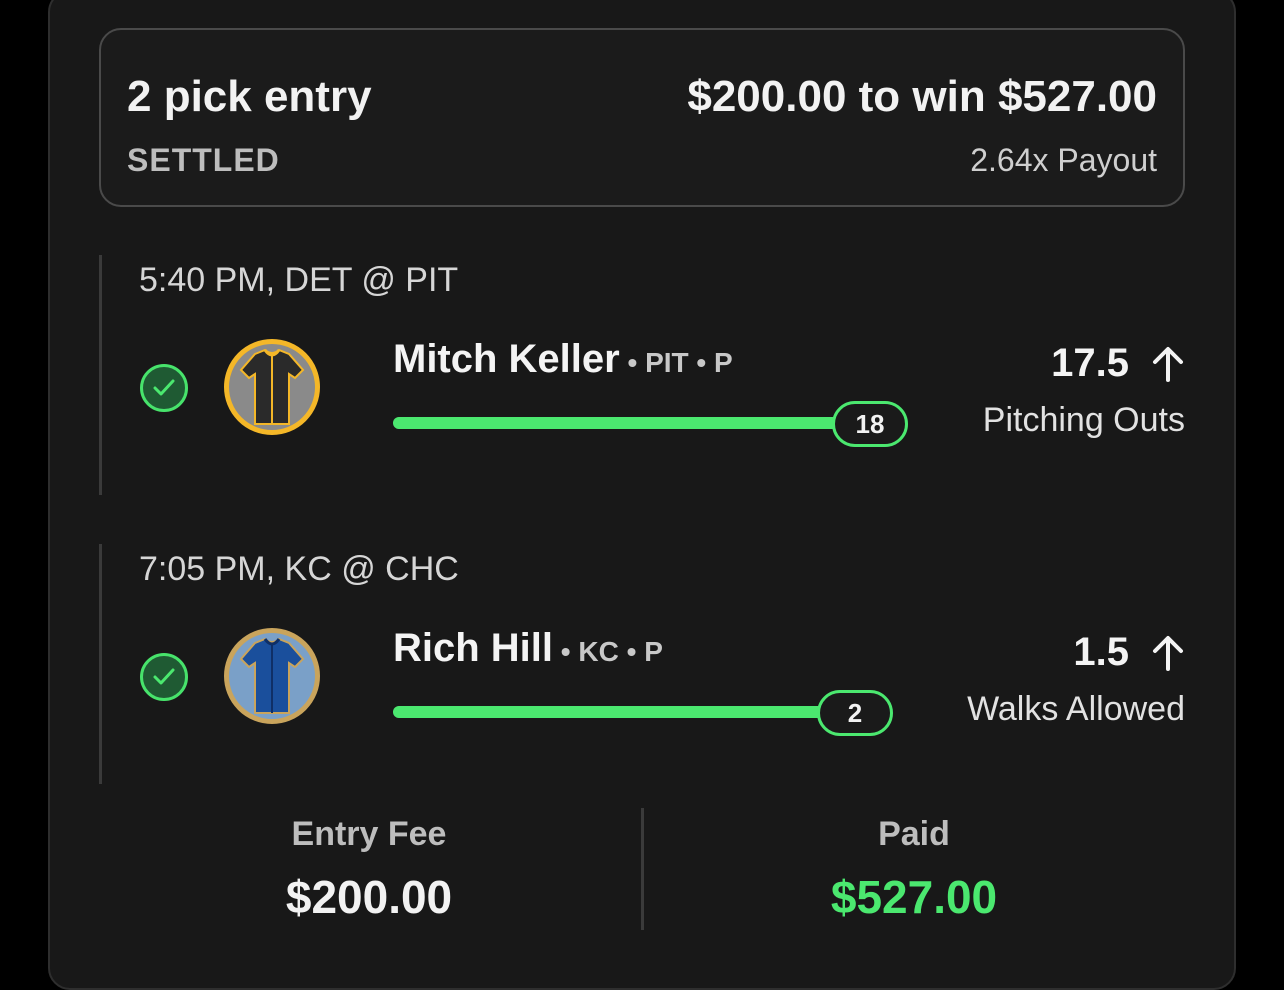 The height and width of the screenshot is (990, 1284). Describe the element at coordinates (855, 713) in the screenshot. I see `result-badge: 2` at that location.